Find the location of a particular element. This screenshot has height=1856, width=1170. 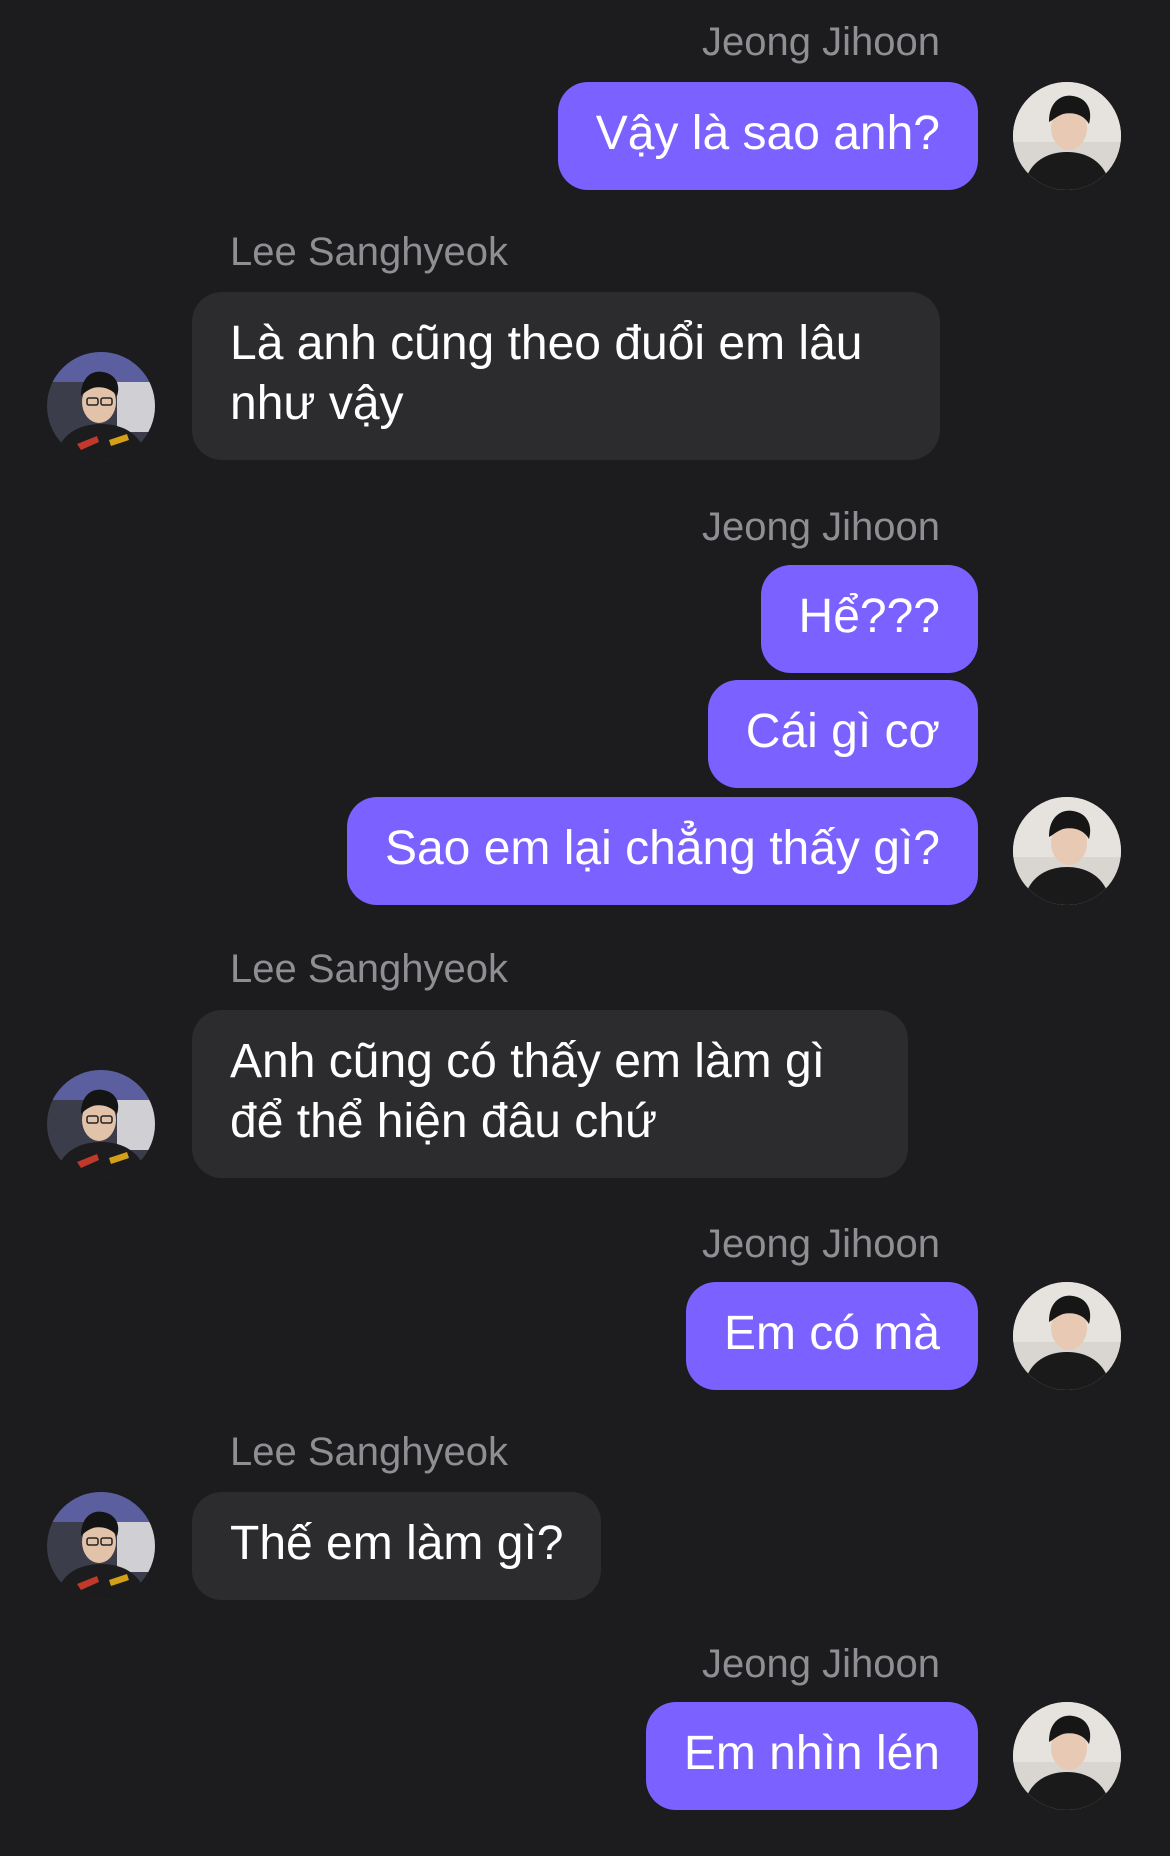

message-bubble-outgoing: Em có mà is located at coordinates (831, 1336).